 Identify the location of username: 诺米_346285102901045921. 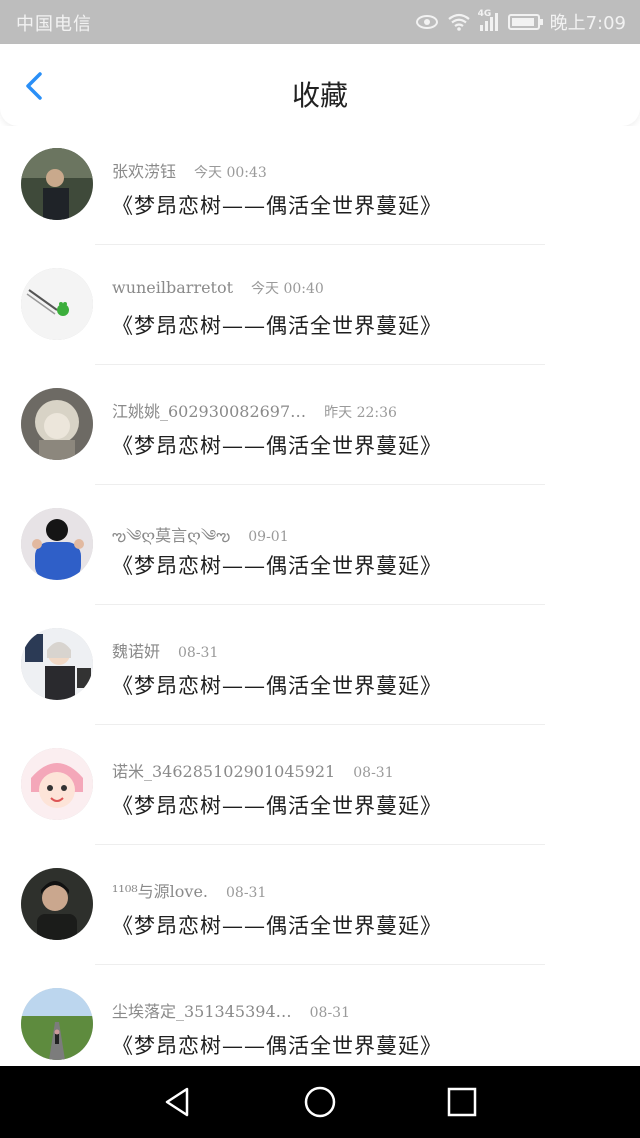
(224, 771).